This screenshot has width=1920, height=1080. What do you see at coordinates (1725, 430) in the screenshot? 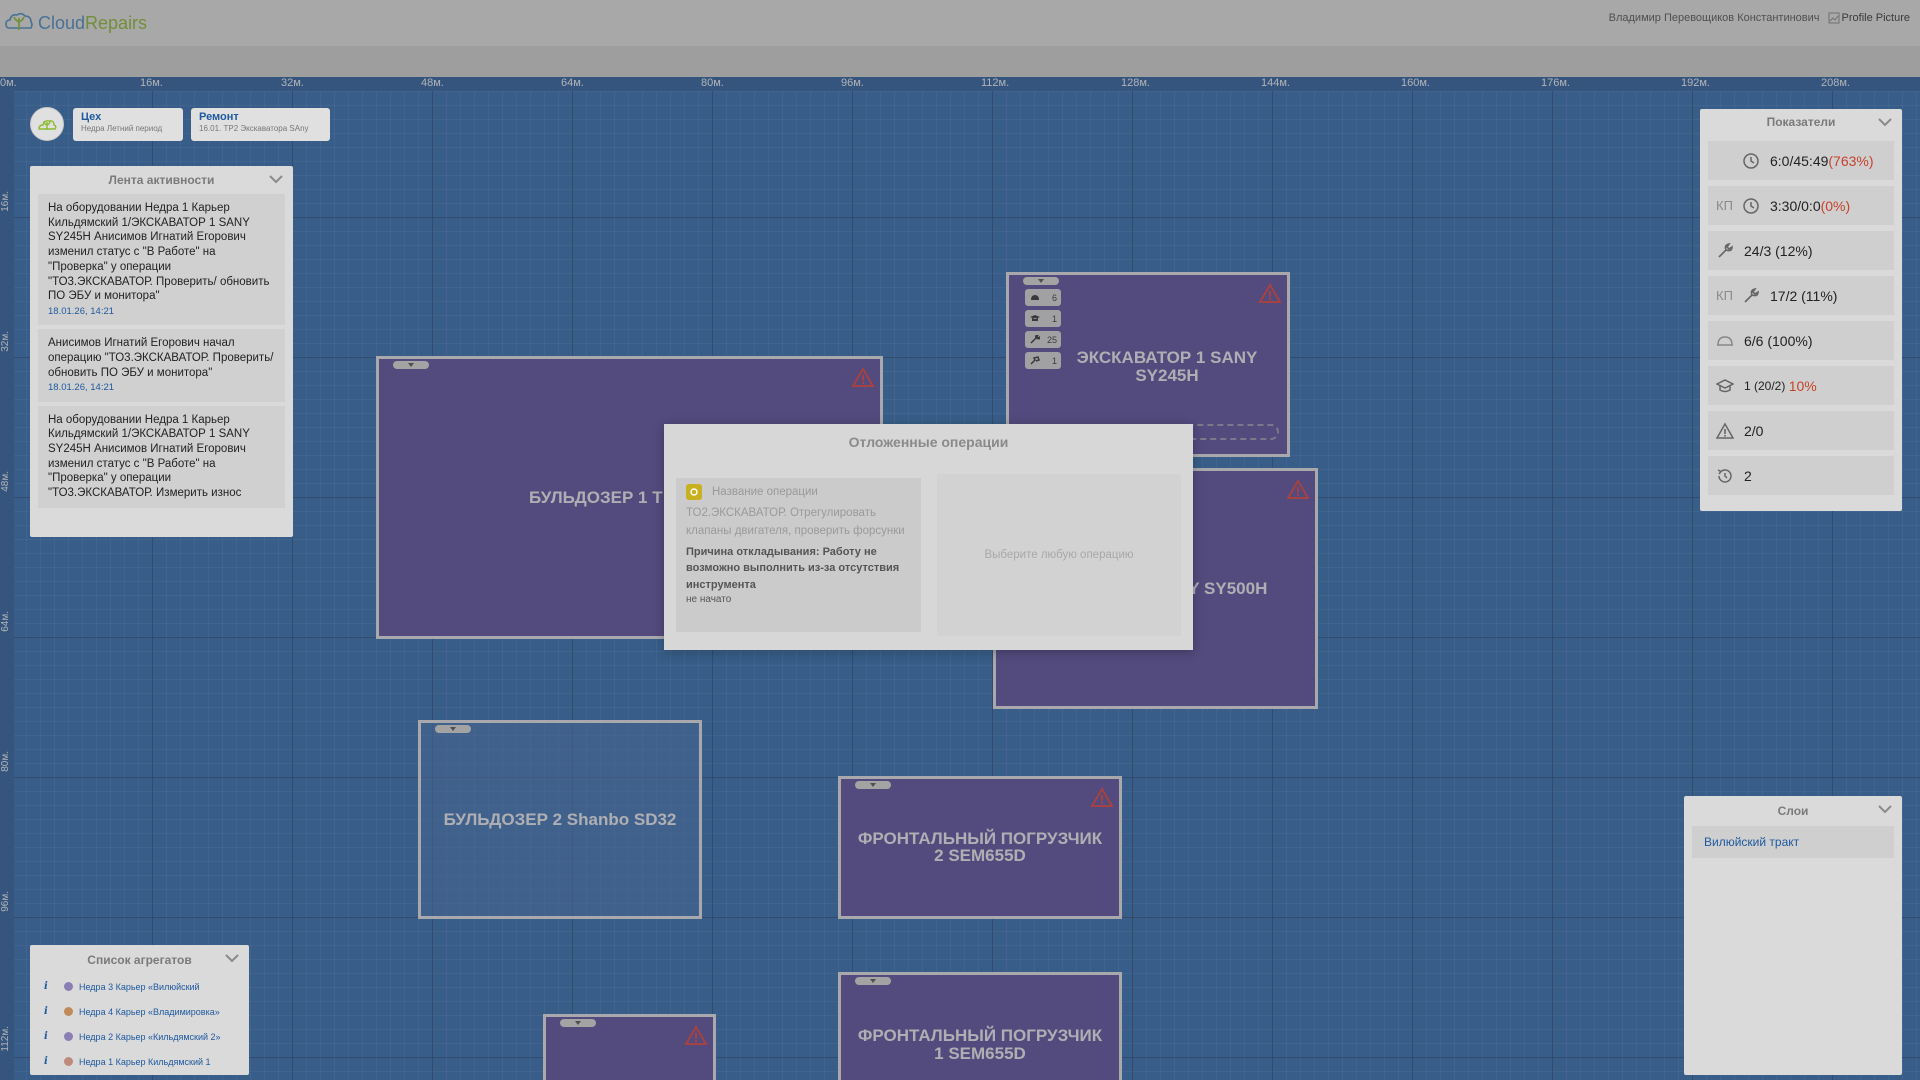
I see `warning-icon` at bounding box center [1725, 430].